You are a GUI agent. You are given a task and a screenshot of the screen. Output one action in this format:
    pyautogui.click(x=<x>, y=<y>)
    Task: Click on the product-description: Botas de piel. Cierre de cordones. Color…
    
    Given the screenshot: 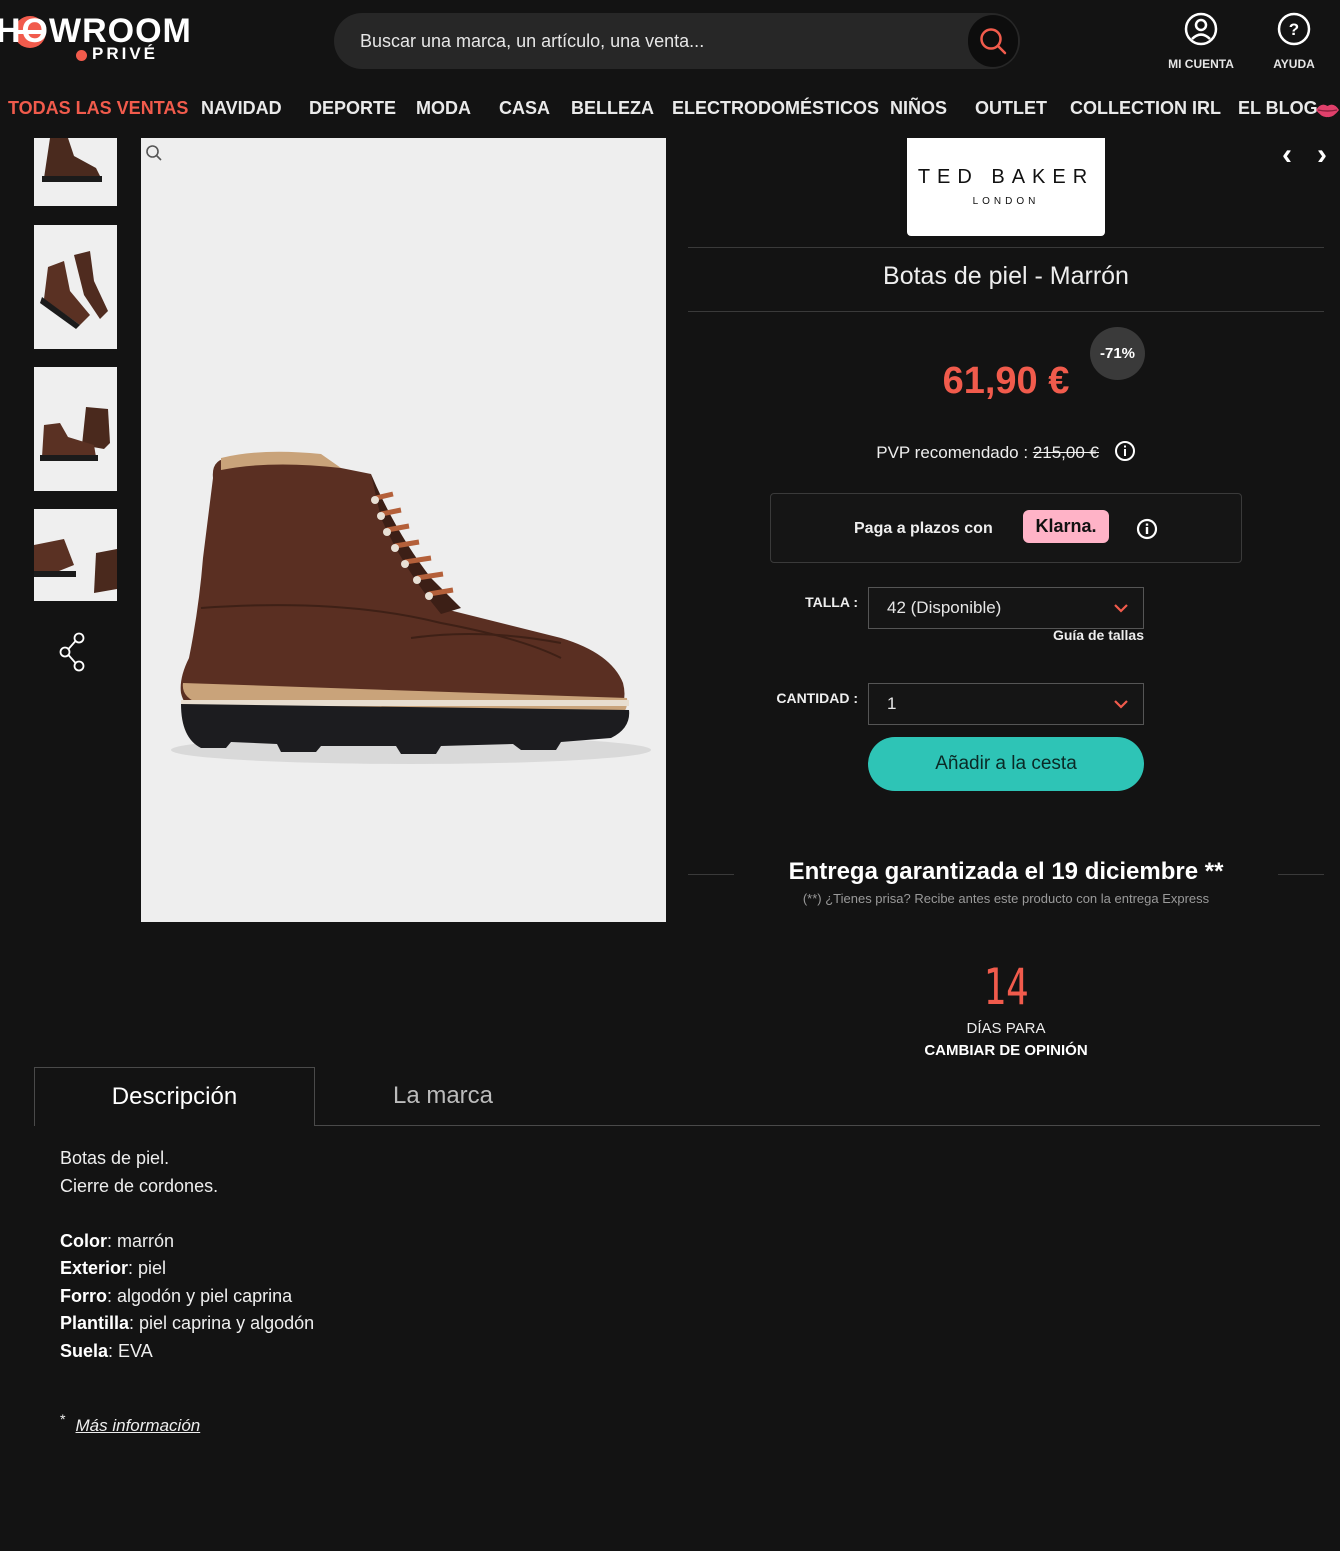 What is the action you would take?
    pyautogui.click(x=187, y=1255)
    